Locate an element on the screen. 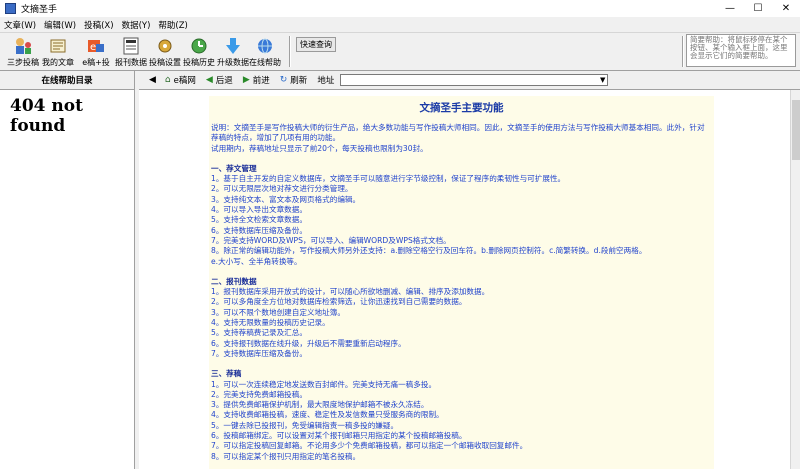 The image size is (800, 469). wizard-icon is located at coordinates (23, 46).